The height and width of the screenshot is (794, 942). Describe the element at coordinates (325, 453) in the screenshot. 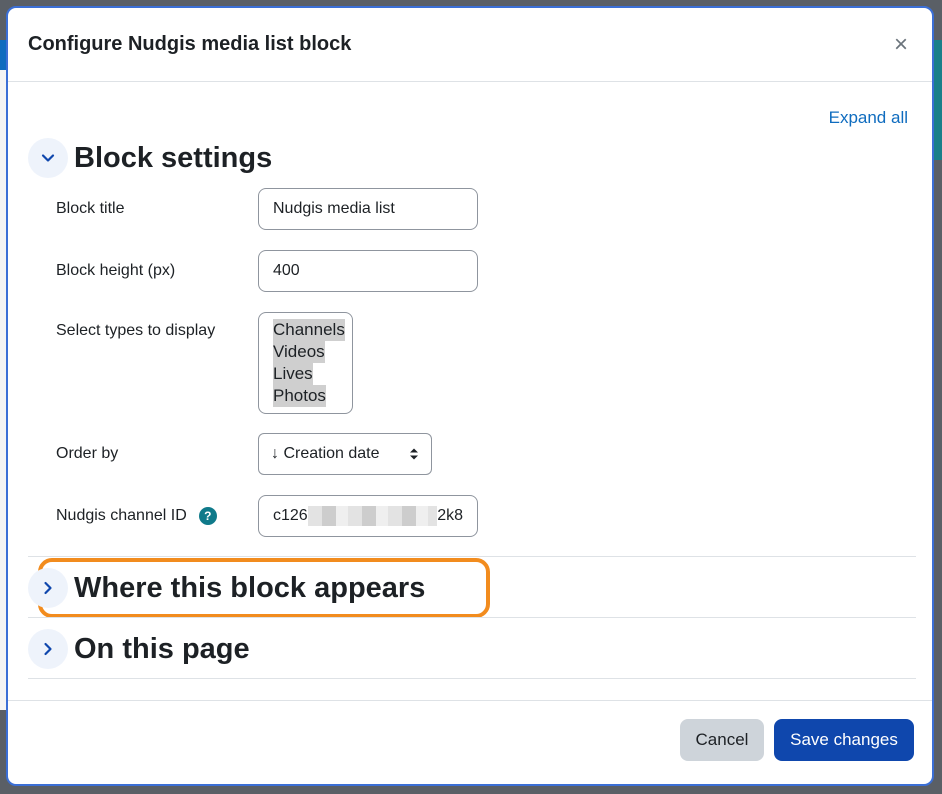

I see `order-by-value: ↓ Creation date` at that location.